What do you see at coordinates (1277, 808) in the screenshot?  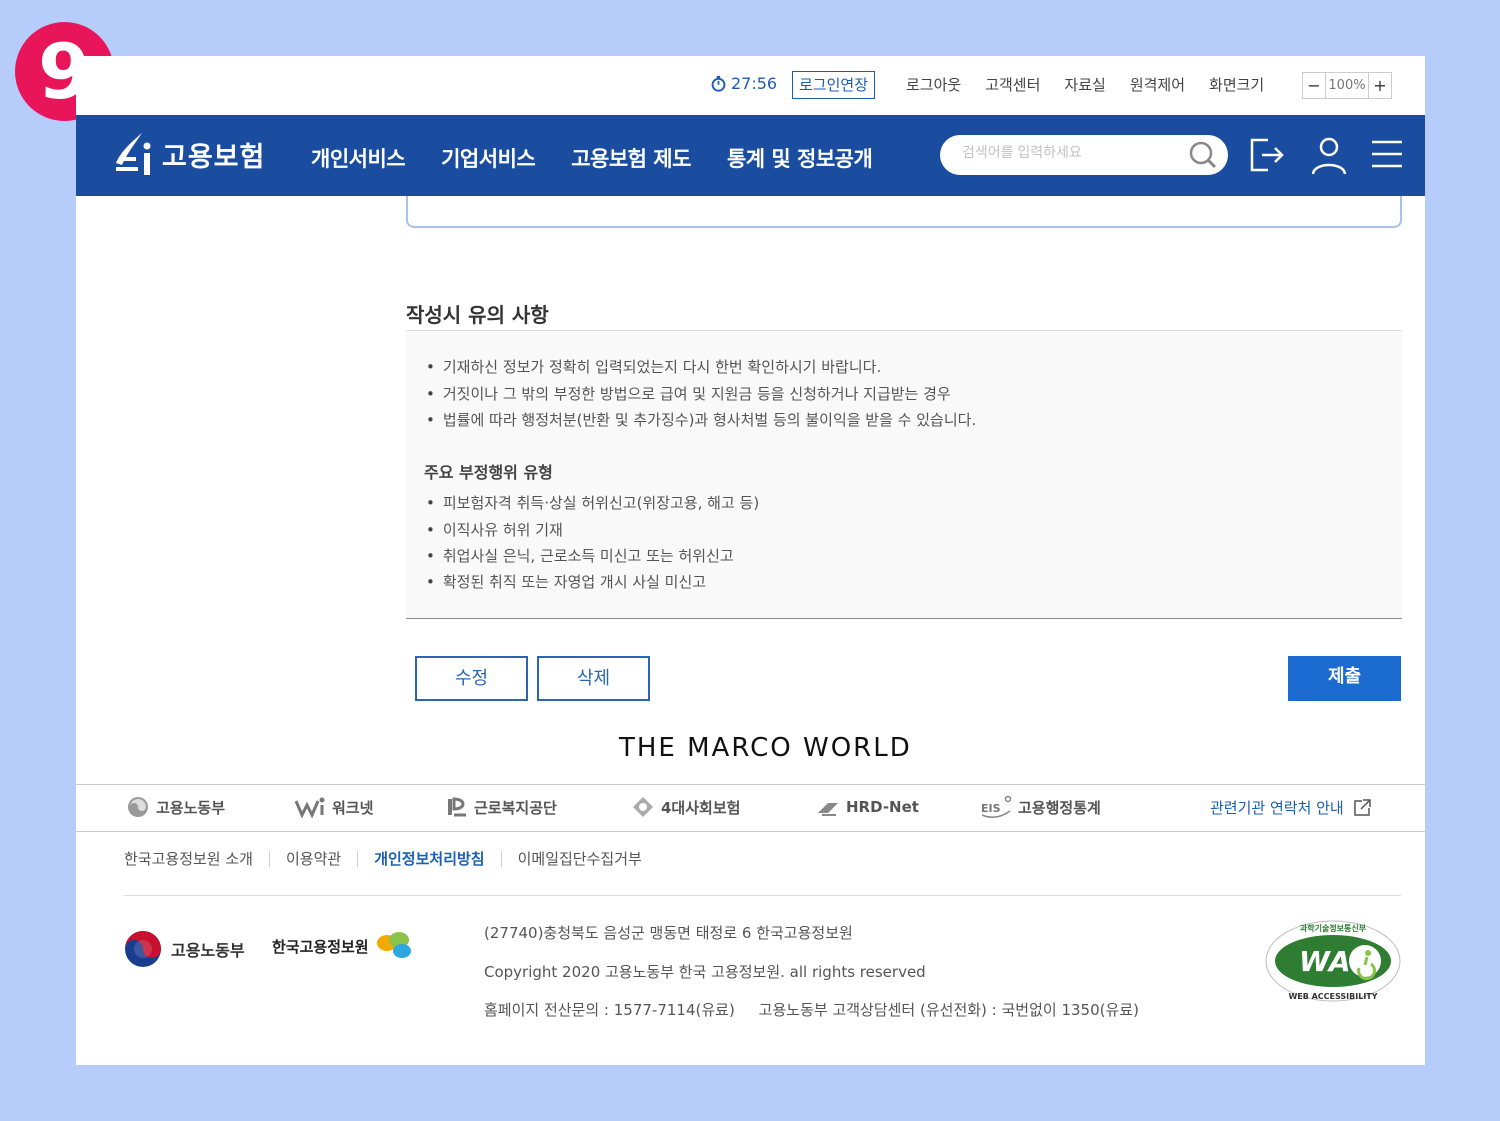 I see `related-contacts-label: 관련기관 연락처 안내` at bounding box center [1277, 808].